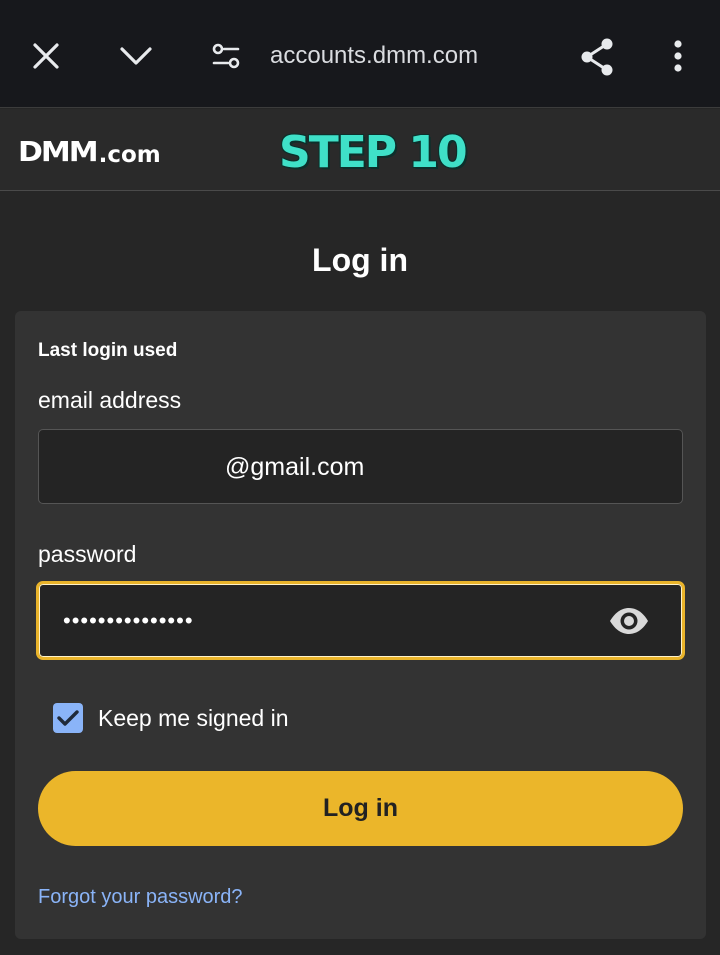 The width and height of the screenshot is (720, 955). I want to click on dmm-logo: DMM .com, so click(89, 152).